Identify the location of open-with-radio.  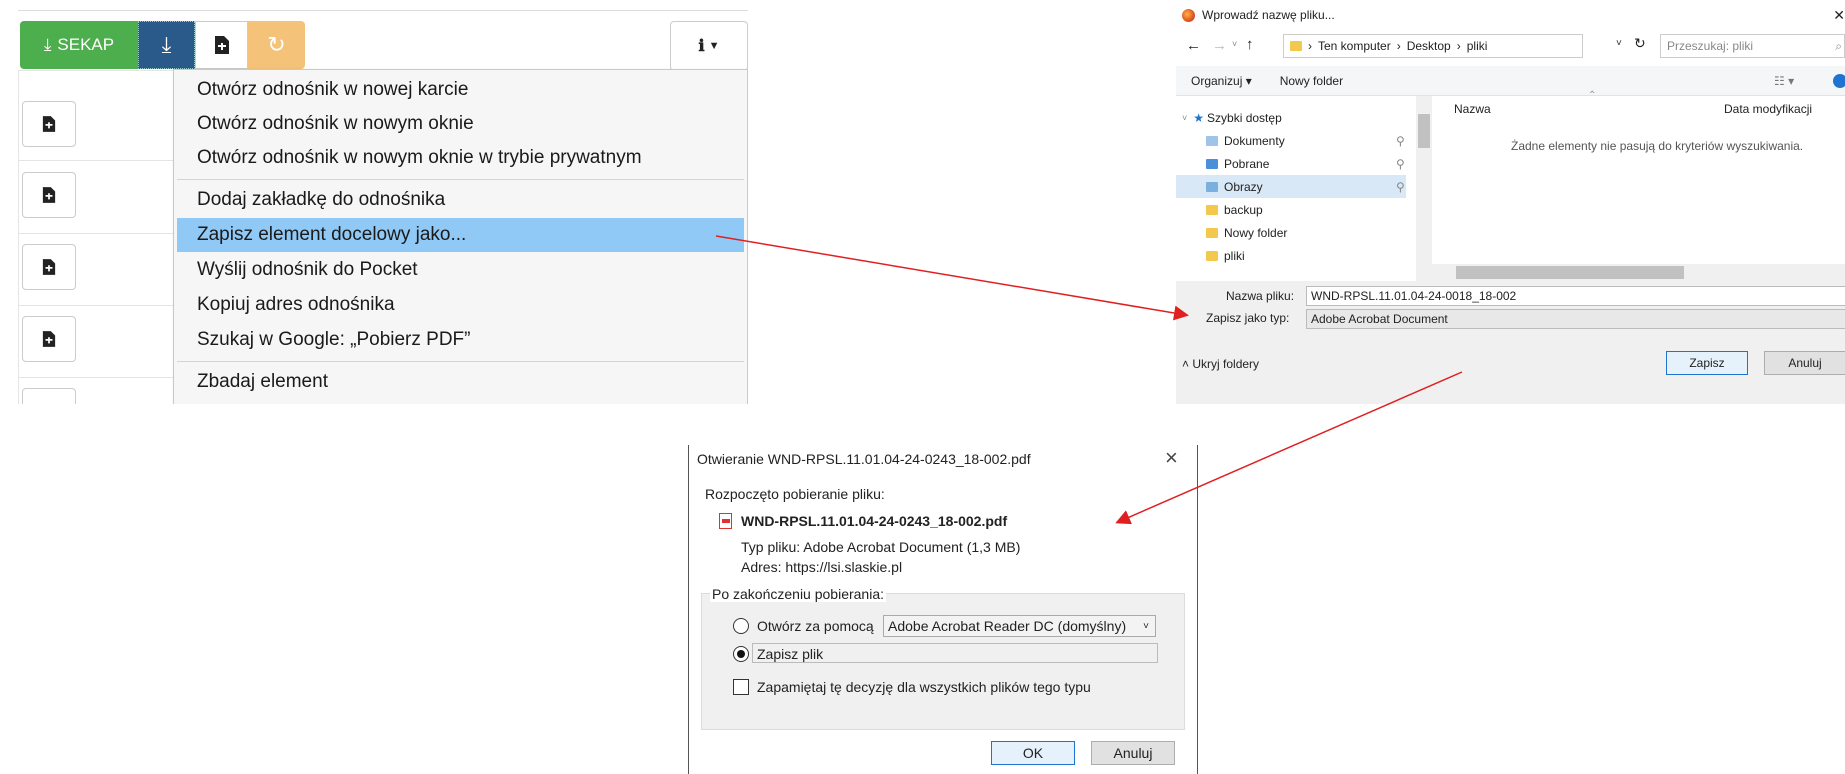
(741, 626).